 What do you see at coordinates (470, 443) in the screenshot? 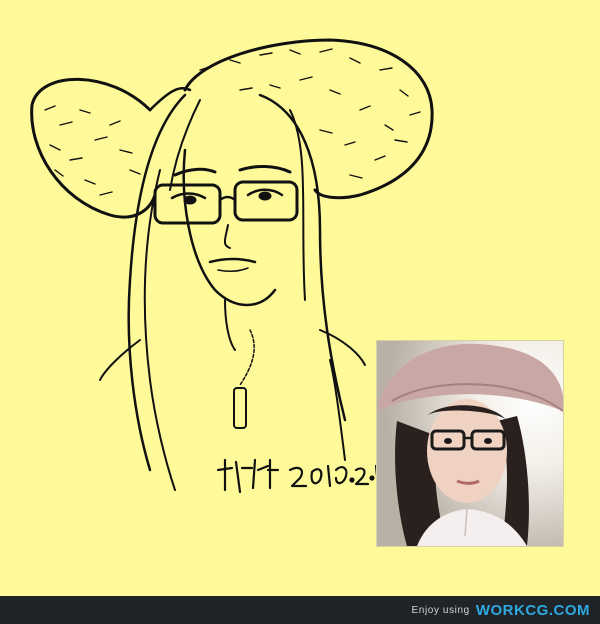
I see `reference-photo` at bounding box center [470, 443].